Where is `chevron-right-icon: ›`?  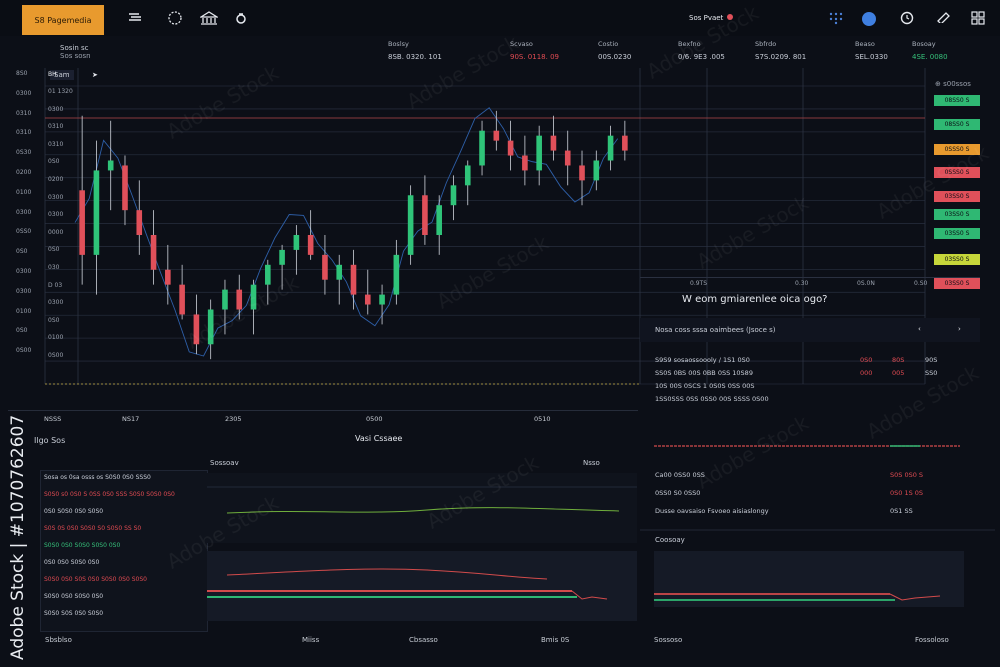 chevron-right-icon: › is located at coordinates (959, 329).